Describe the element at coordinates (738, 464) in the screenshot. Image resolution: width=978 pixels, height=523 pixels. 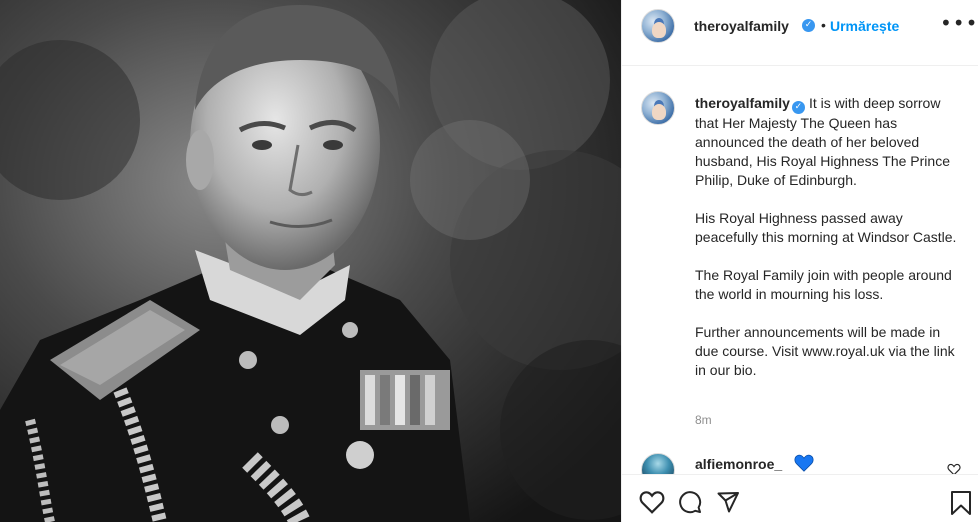
I see `commenter-username: alfiemonroe_` at that location.